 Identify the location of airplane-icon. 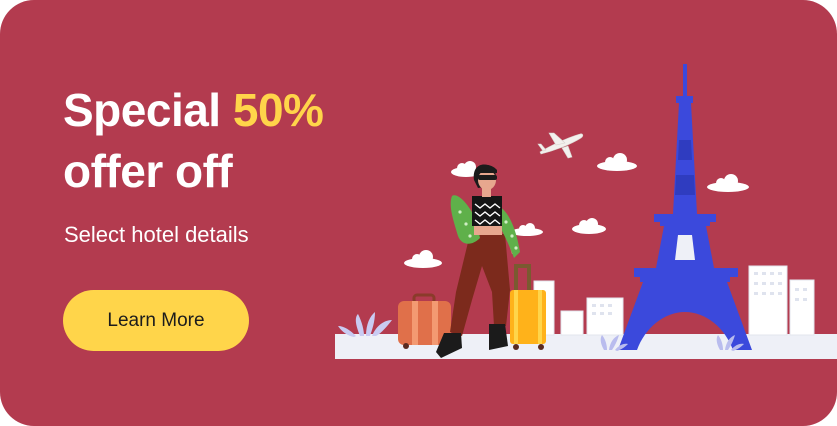
(560, 145).